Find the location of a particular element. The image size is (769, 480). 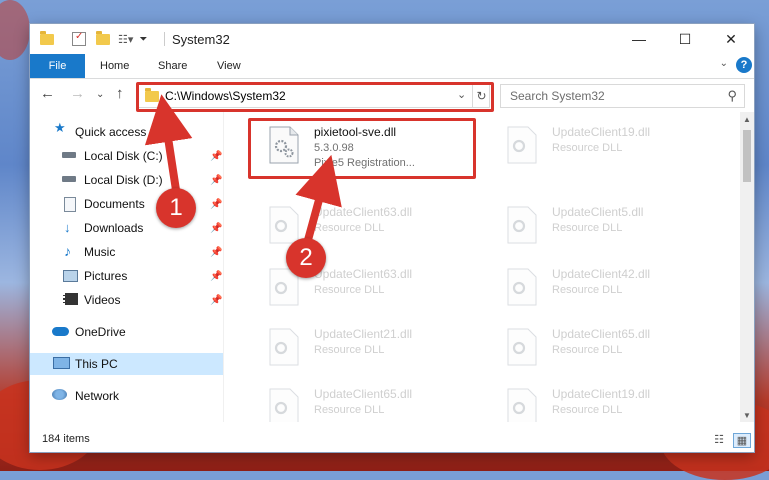

sidebar-item-label: Documents is located at coordinates (114, 204).